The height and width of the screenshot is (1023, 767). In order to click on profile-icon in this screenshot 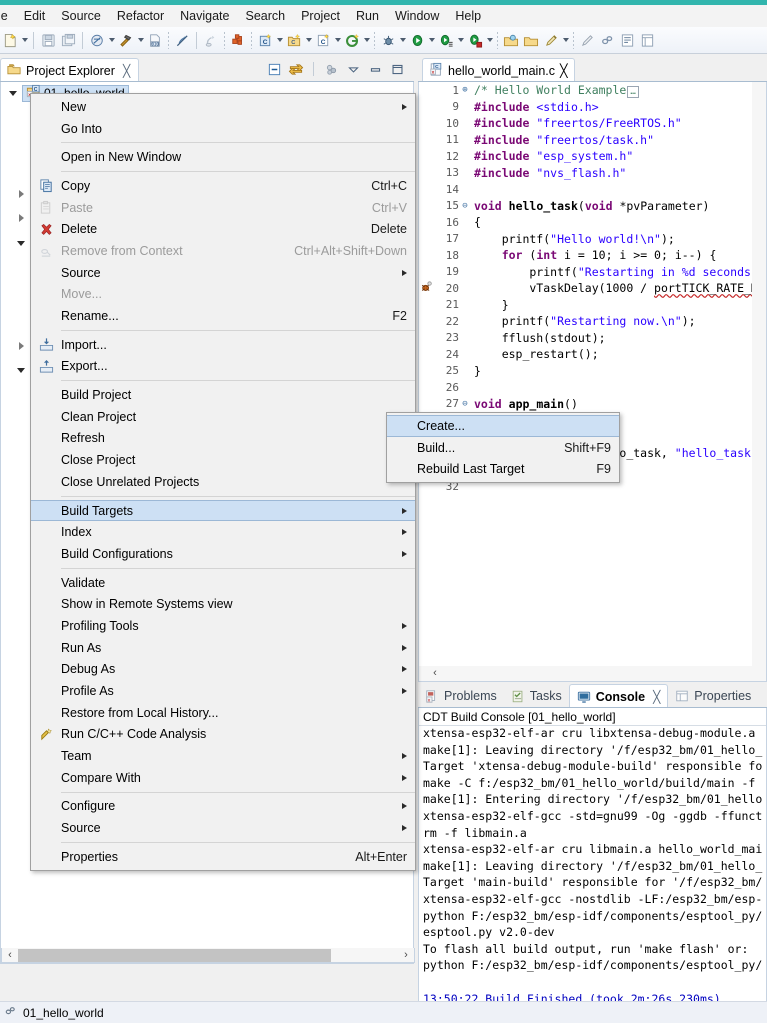, I will do `click(446, 40)`.